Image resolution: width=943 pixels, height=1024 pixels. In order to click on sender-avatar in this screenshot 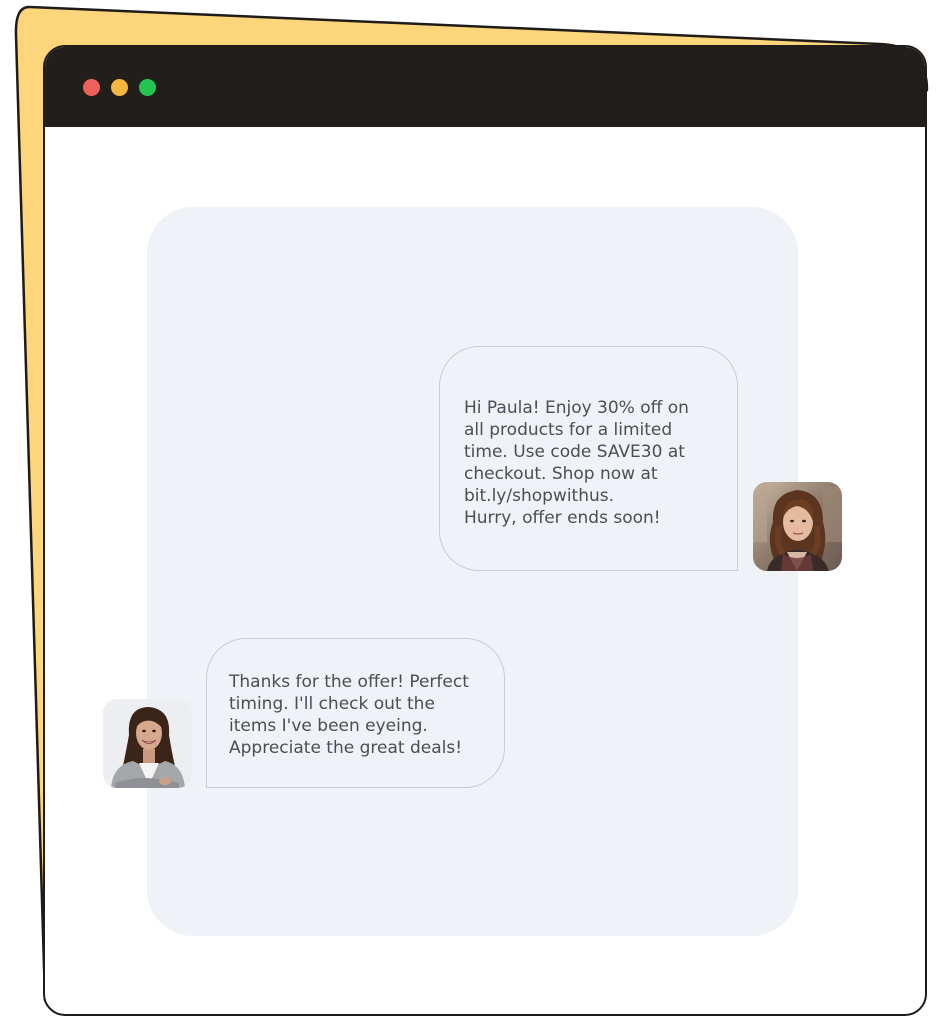, I will do `click(797, 526)`.